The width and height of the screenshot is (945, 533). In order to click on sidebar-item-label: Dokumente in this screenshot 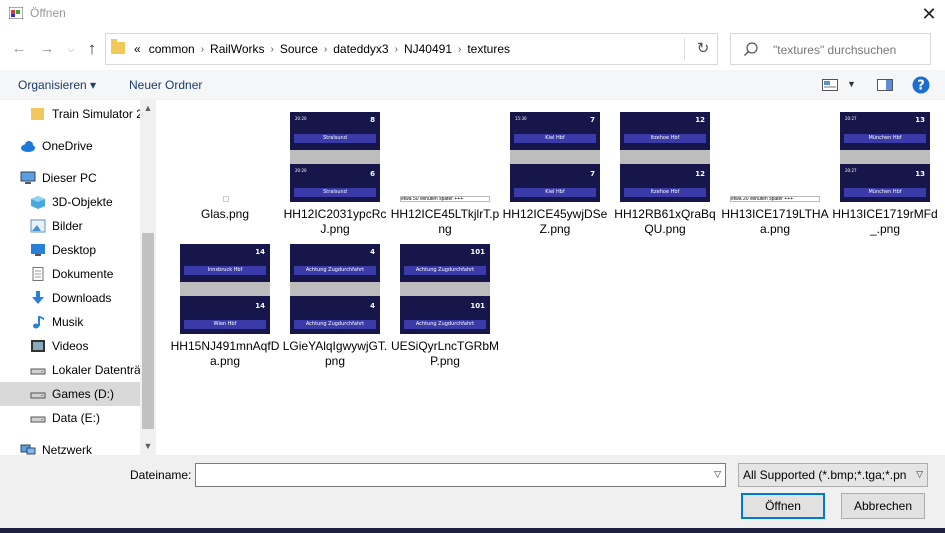, I will do `click(83, 274)`.